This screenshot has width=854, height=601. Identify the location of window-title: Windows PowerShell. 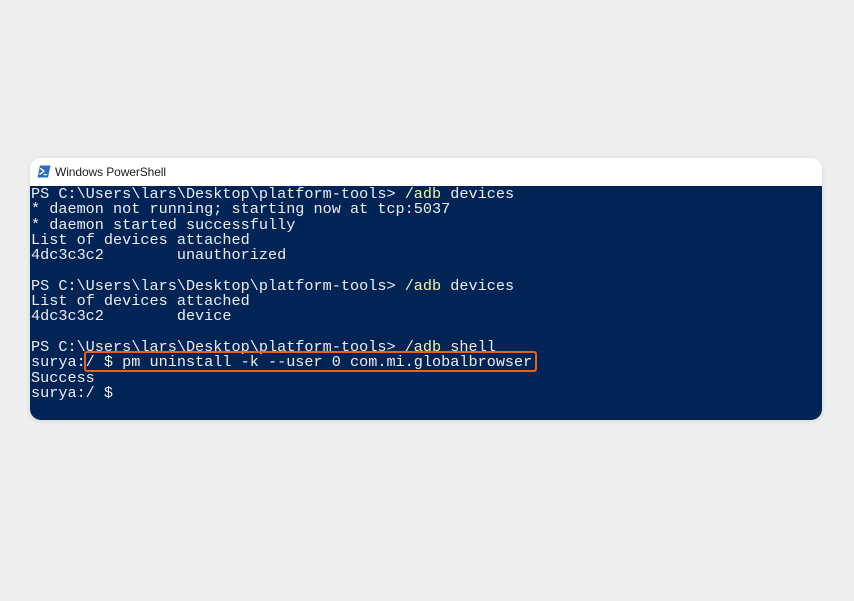
(110, 172).